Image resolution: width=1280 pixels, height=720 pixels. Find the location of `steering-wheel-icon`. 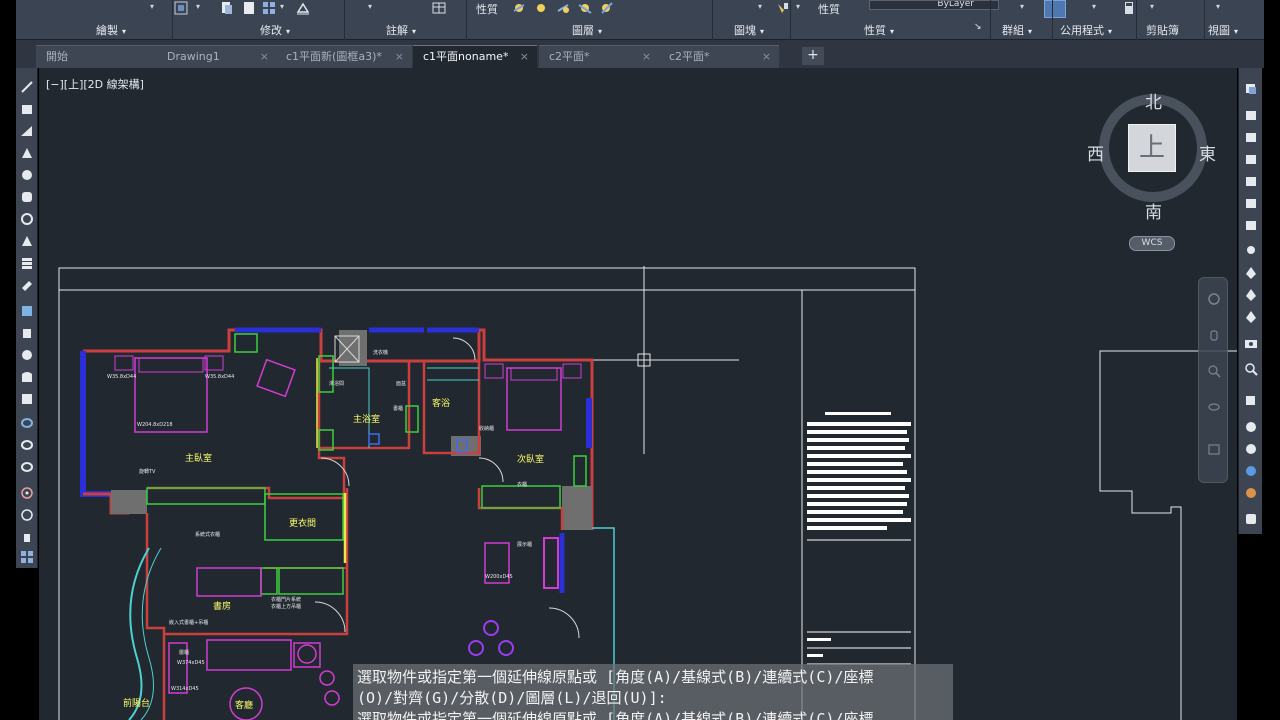

steering-wheel-icon is located at coordinates (1214, 299).